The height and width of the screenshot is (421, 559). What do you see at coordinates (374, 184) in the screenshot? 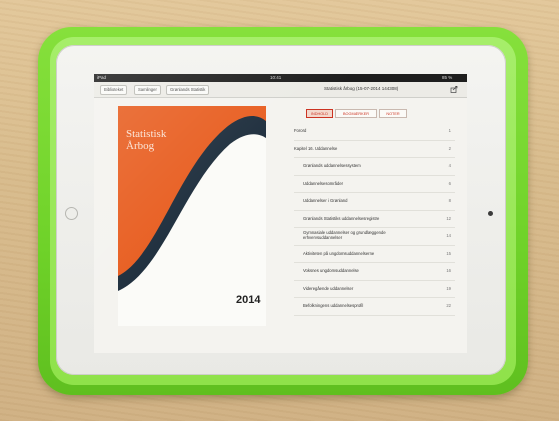
I see `toc-row: Uddannelsesområder 6` at bounding box center [374, 184].